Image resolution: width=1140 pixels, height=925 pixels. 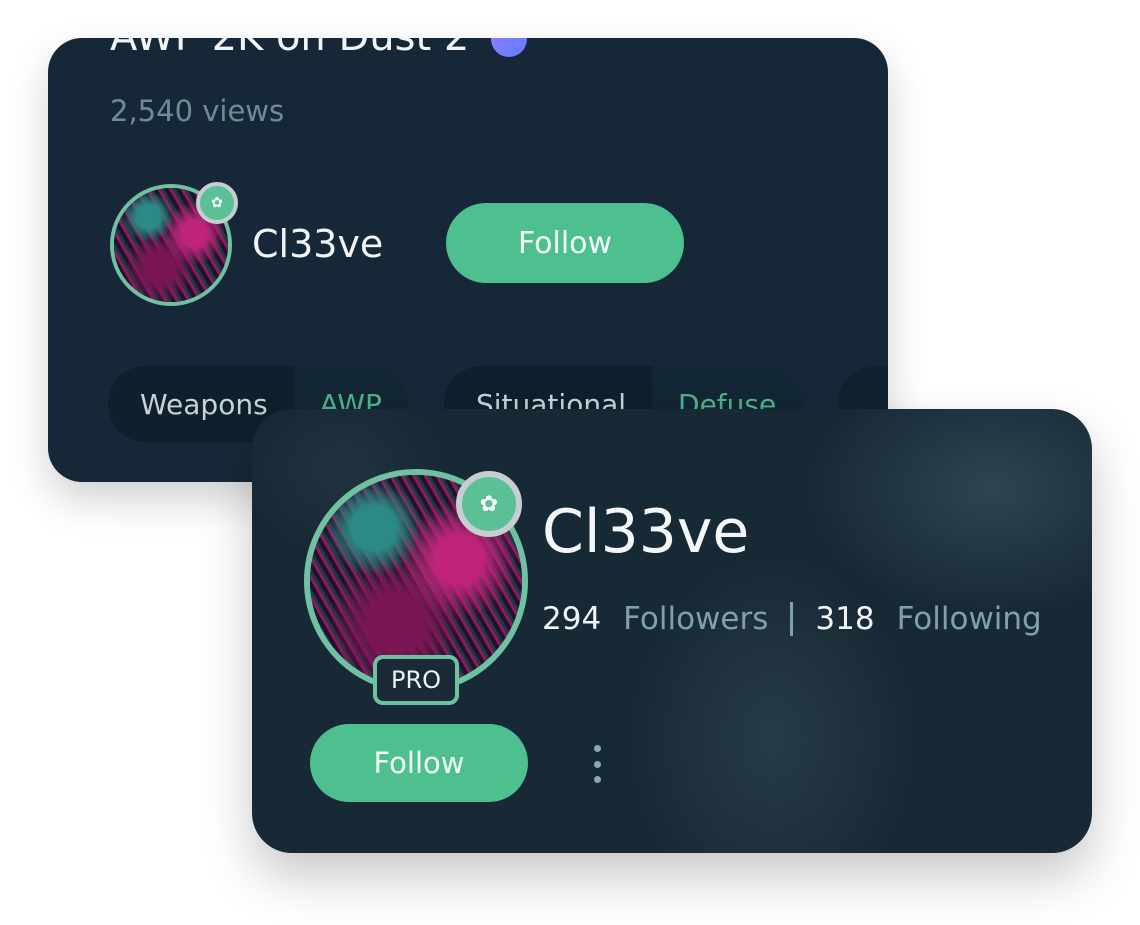 I want to click on clip-title-text: AWP 2K on Dust 2, so click(x=289, y=49).